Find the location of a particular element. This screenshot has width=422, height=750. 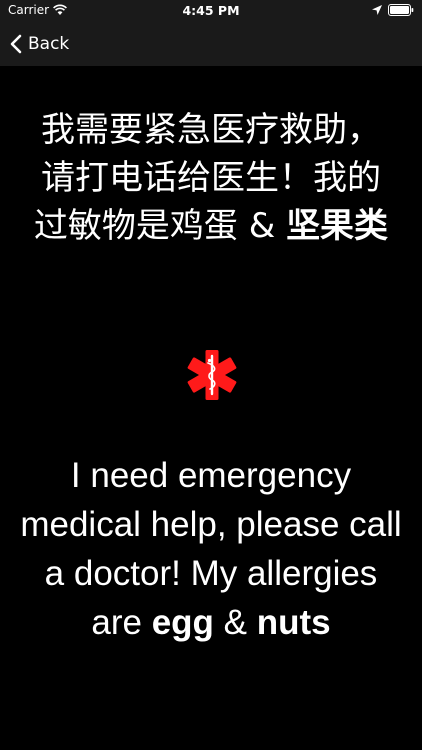

star-of-life-icon is located at coordinates (212, 375).